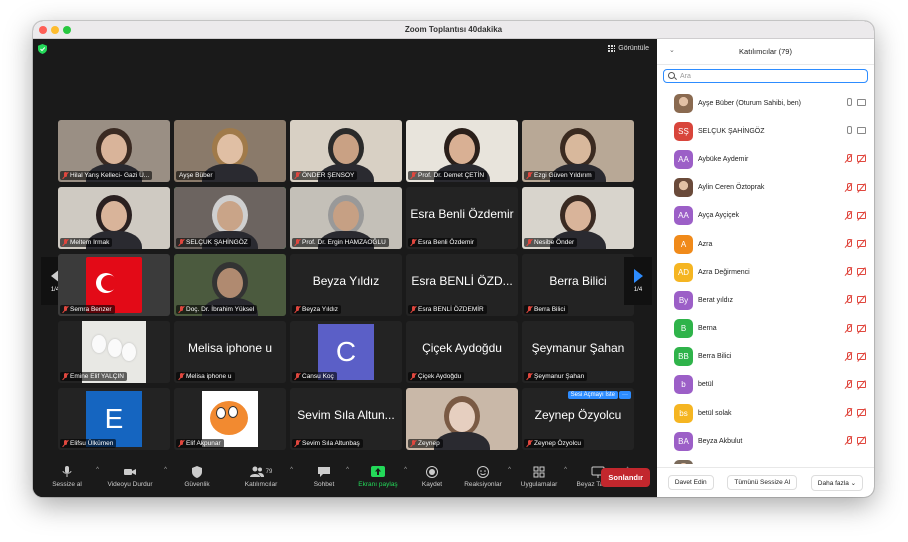 The height and width of the screenshot is (542, 908). What do you see at coordinates (230, 218) in the screenshot?
I see `video-tile: SELÇUK ŞAHİNGÖZ` at bounding box center [230, 218].